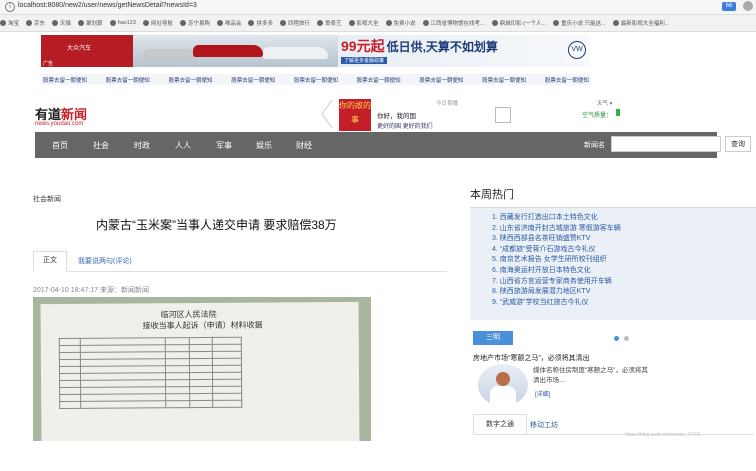  I want to click on ad-label: 广告, so click(48, 64).